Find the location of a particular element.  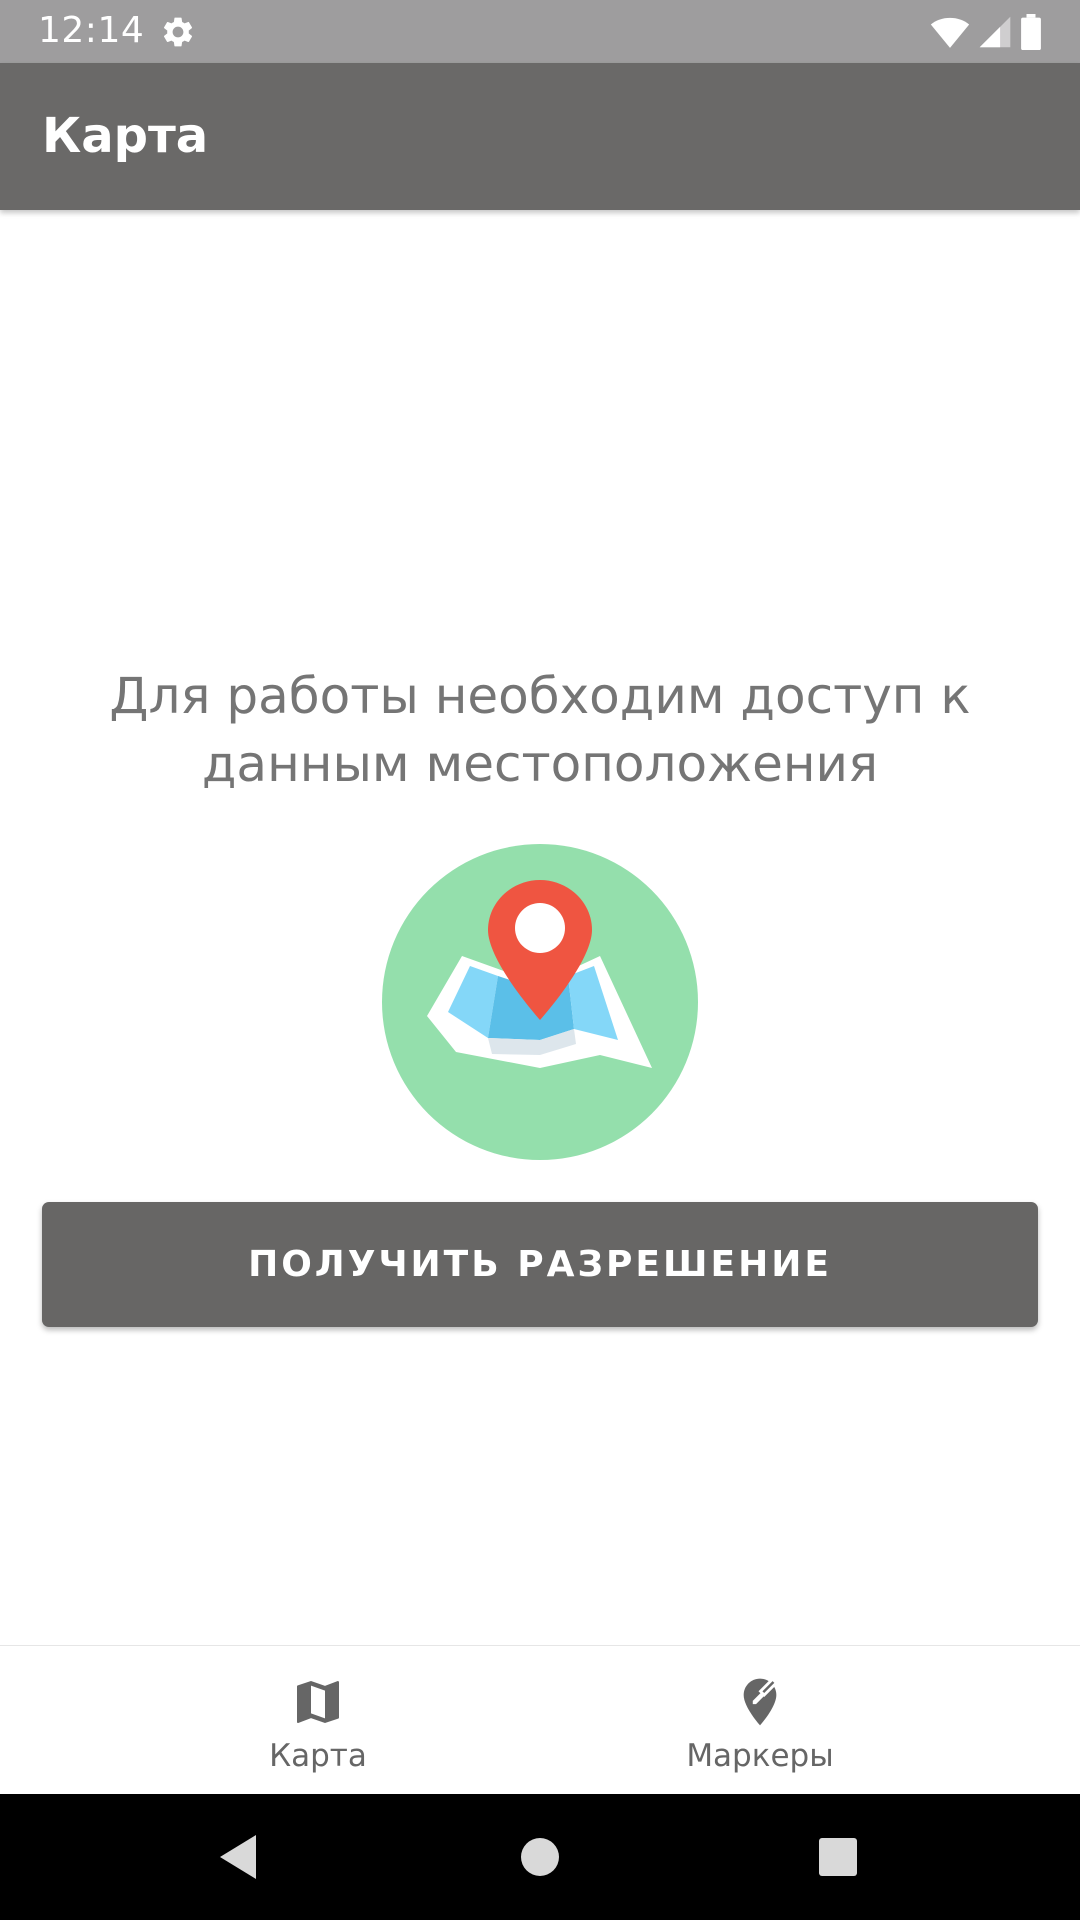

map-icon is located at coordinates (318, 1702).